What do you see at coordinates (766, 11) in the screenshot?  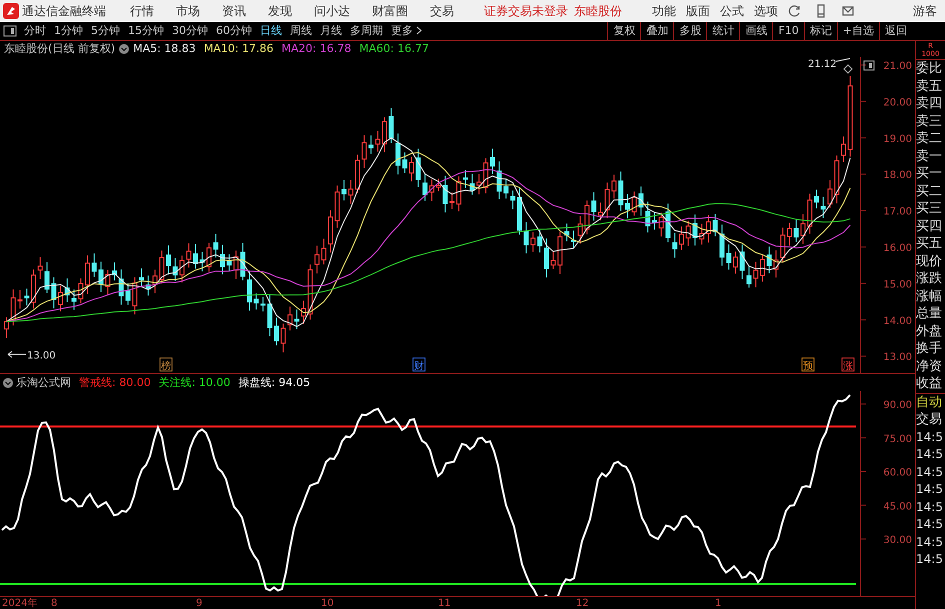 I see `menu-item: 选项` at bounding box center [766, 11].